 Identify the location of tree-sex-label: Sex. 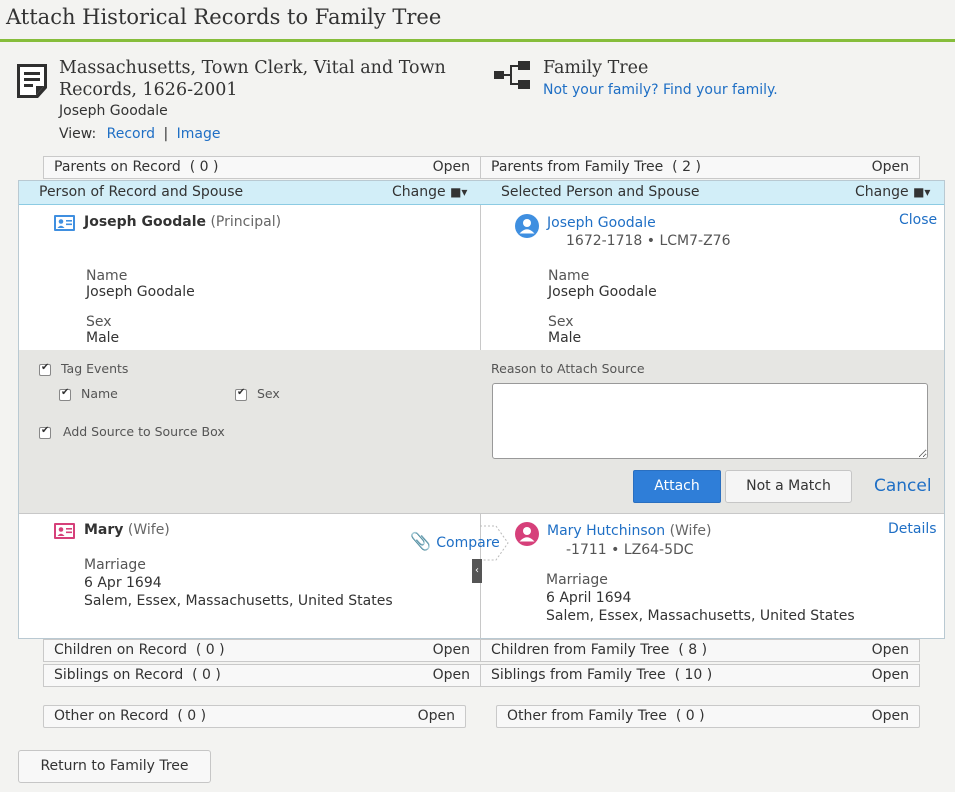
(561, 322).